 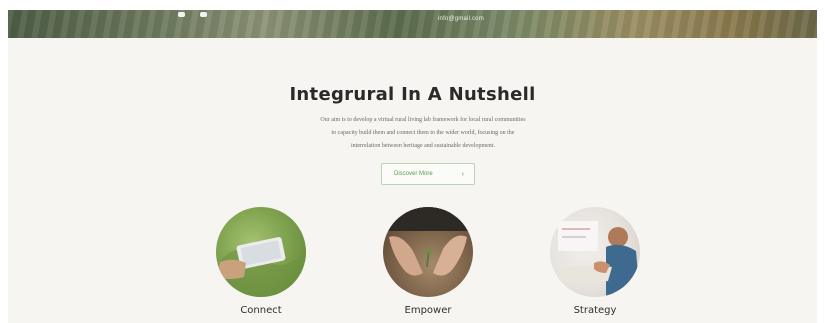 What do you see at coordinates (428, 310) in the screenshot?
I see `feature-caption-empower: Empower` at bounding box center [428, 310].